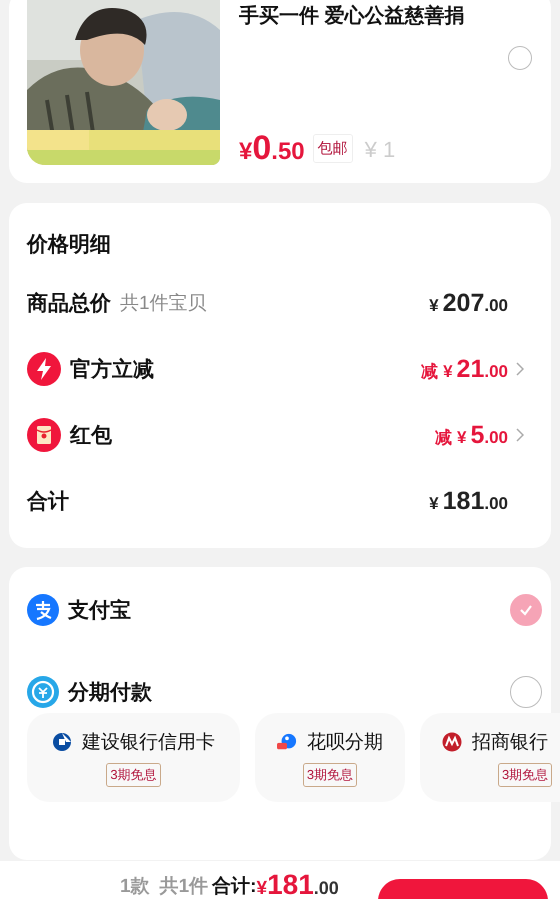 The image size is (560, 899). Describe the element at coordinates (330, 757) in the screenshot. I see `installment-plan: 花呗分期 3期免息` at that location.